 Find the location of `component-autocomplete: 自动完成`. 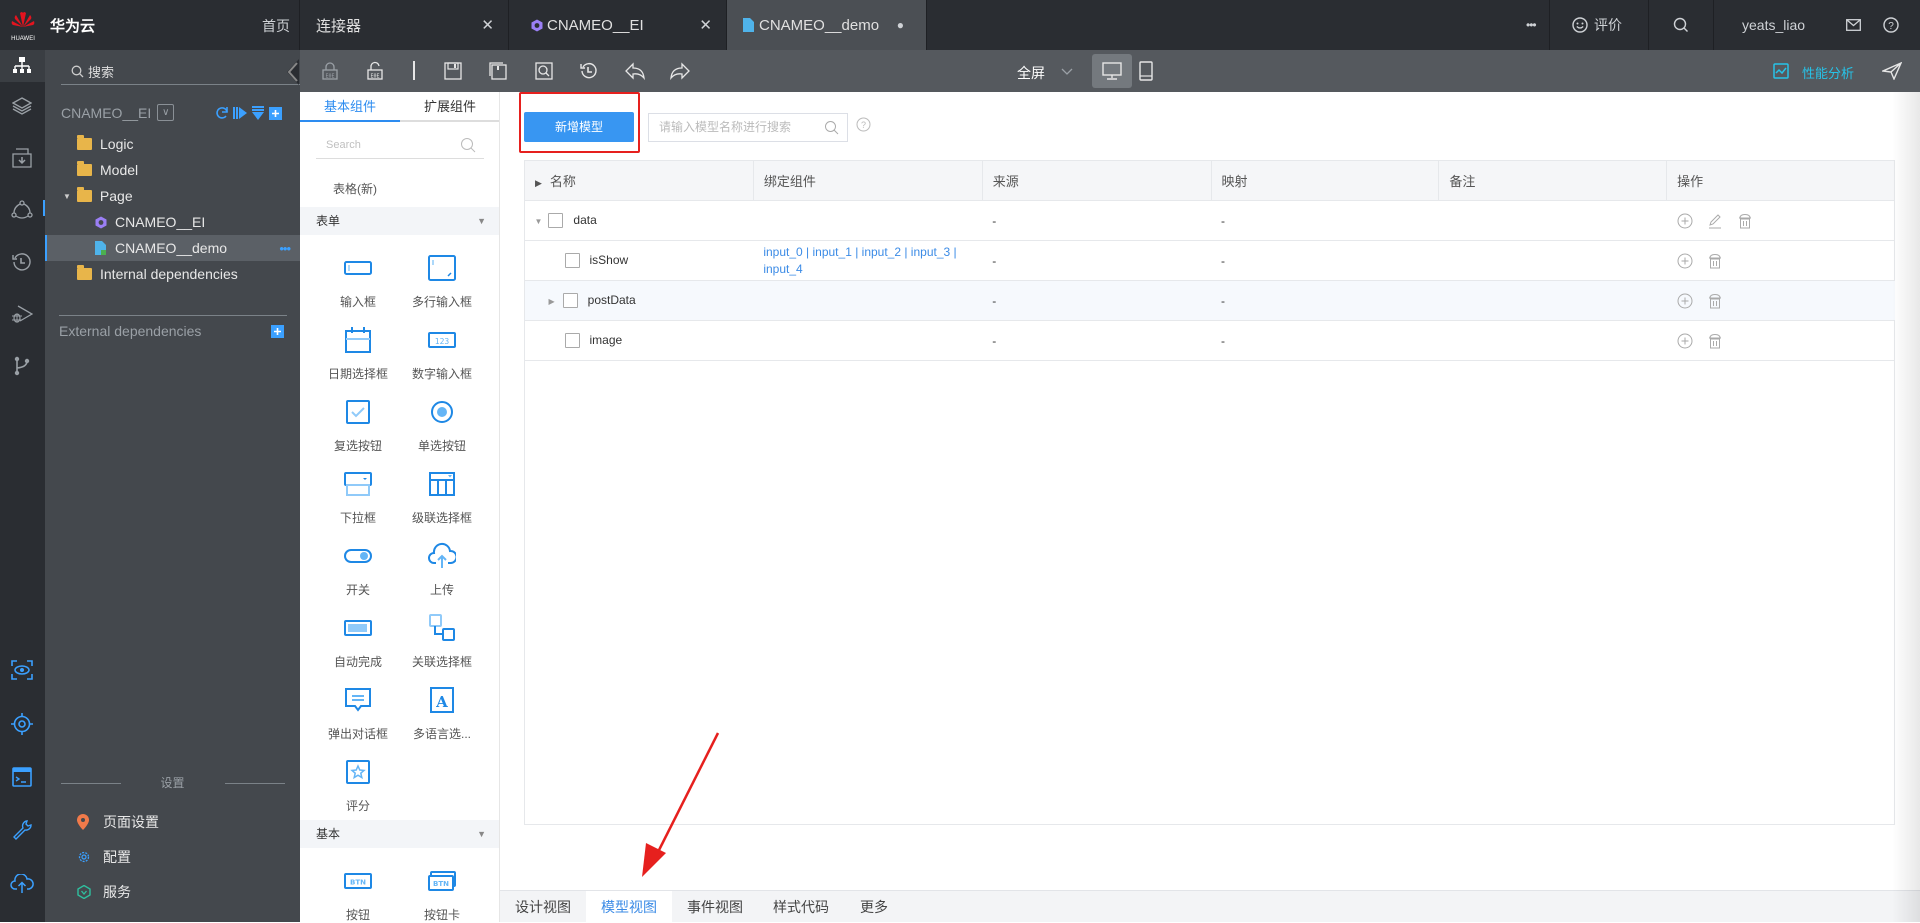

component-autocomplete: 自动完成 is located at coordinates (358, 642).